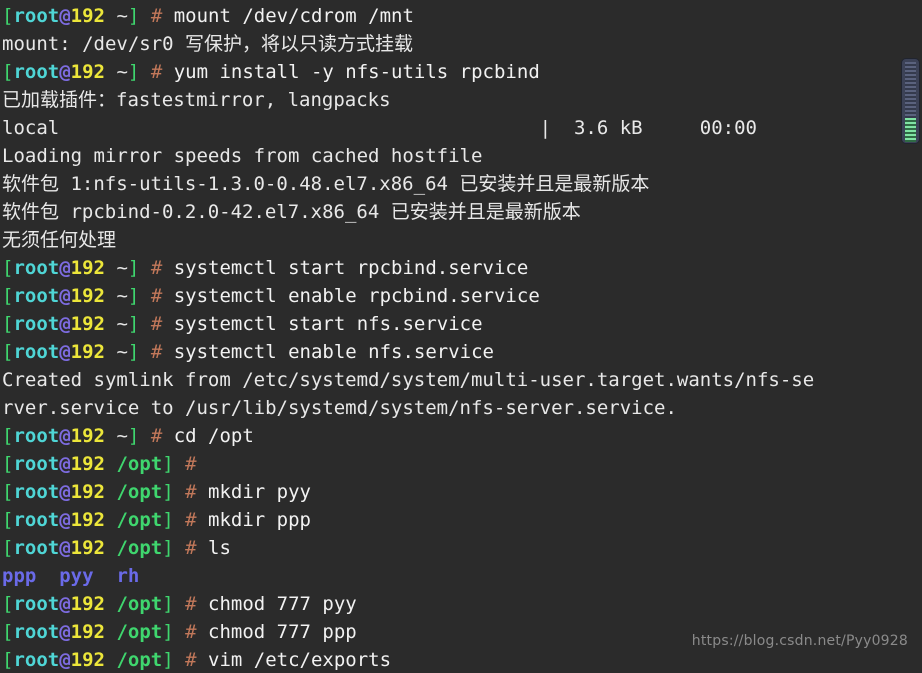 The image size is (922, 673). I want to click on terminal-output-line: 无须任何处理, so click(461, 240).